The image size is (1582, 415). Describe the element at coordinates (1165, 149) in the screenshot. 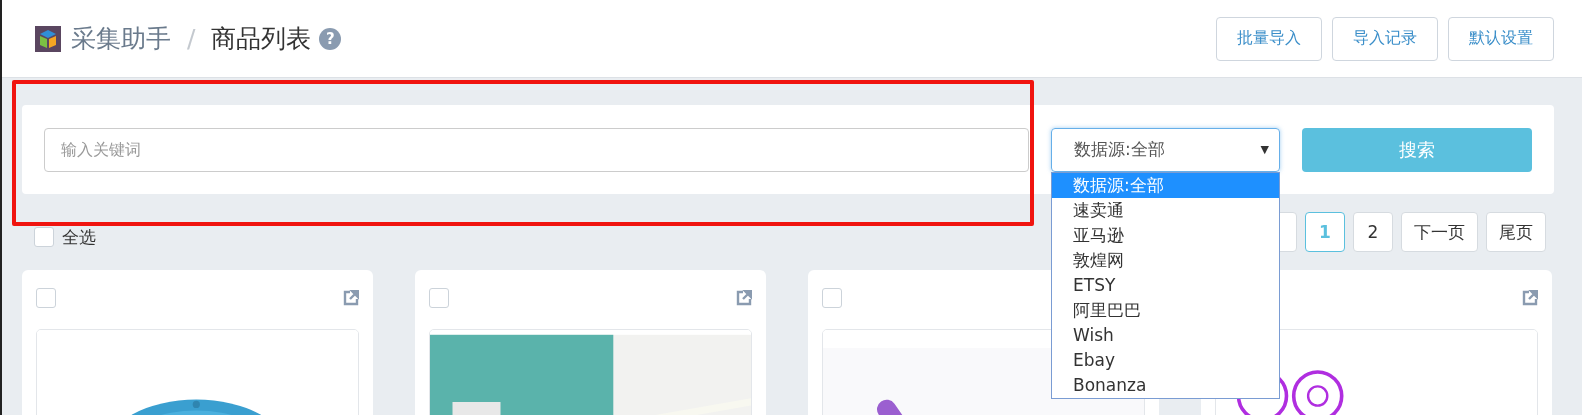

I see `source-select: 数据源:全部 ▼` at that location.